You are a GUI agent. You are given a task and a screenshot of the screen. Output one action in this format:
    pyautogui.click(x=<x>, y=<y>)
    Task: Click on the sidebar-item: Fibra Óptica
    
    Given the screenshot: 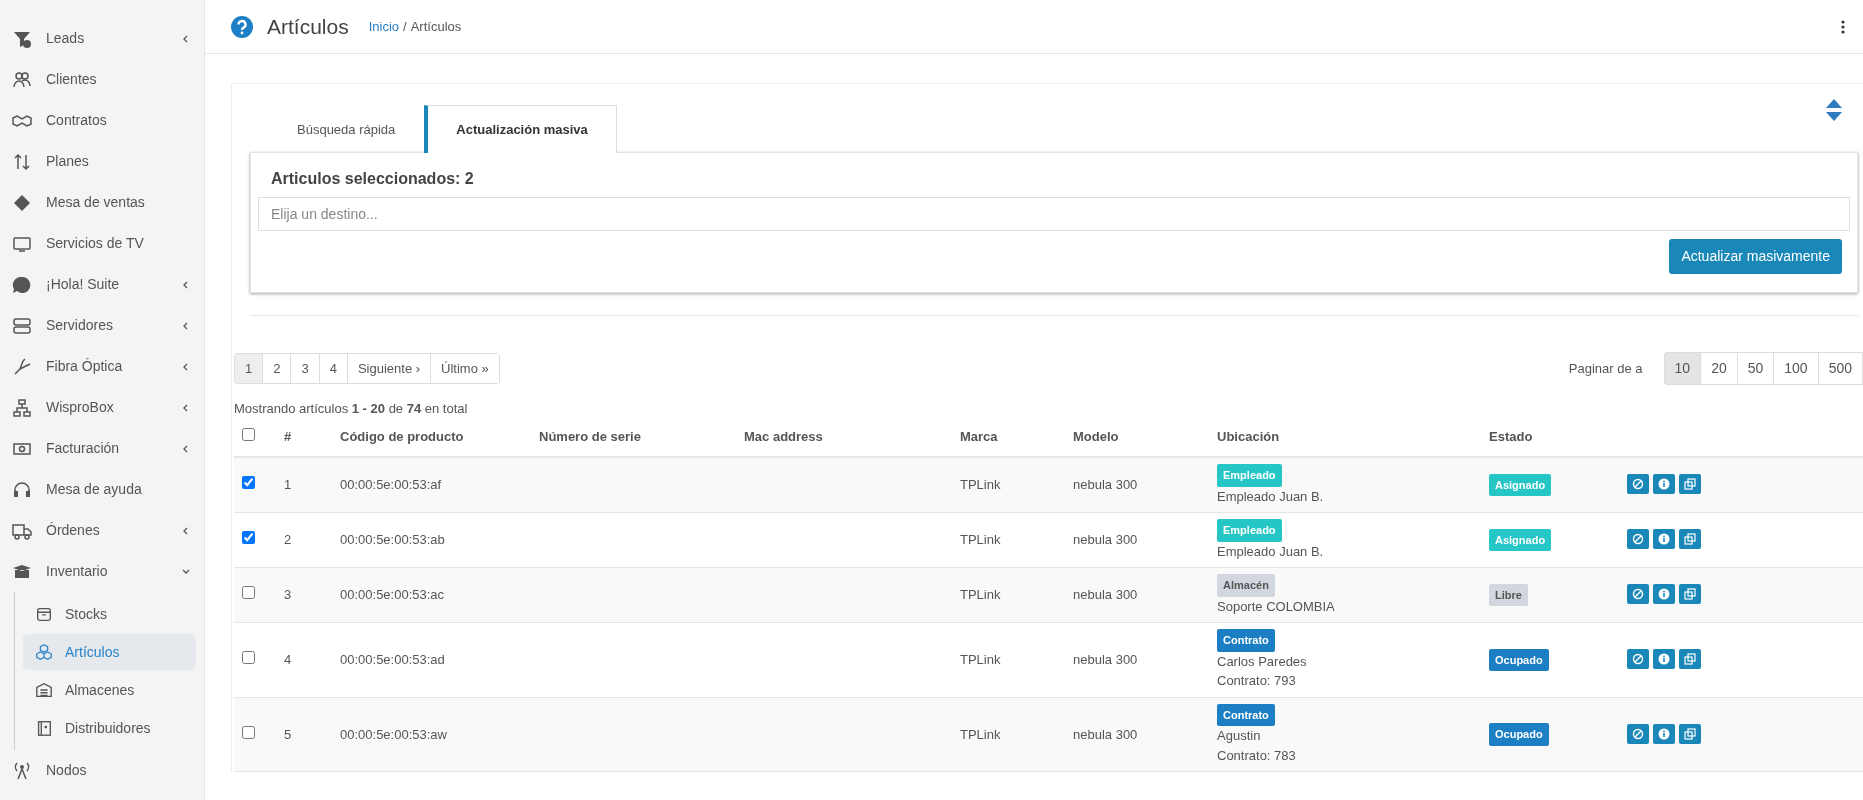 What is the action you would take?
    pyautogui.click(x=102, y=366)
    